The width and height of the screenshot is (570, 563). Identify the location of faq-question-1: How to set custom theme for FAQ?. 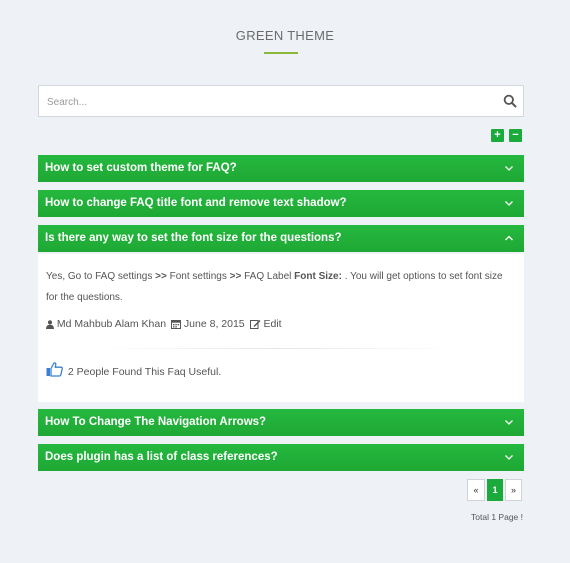
(281, 168).